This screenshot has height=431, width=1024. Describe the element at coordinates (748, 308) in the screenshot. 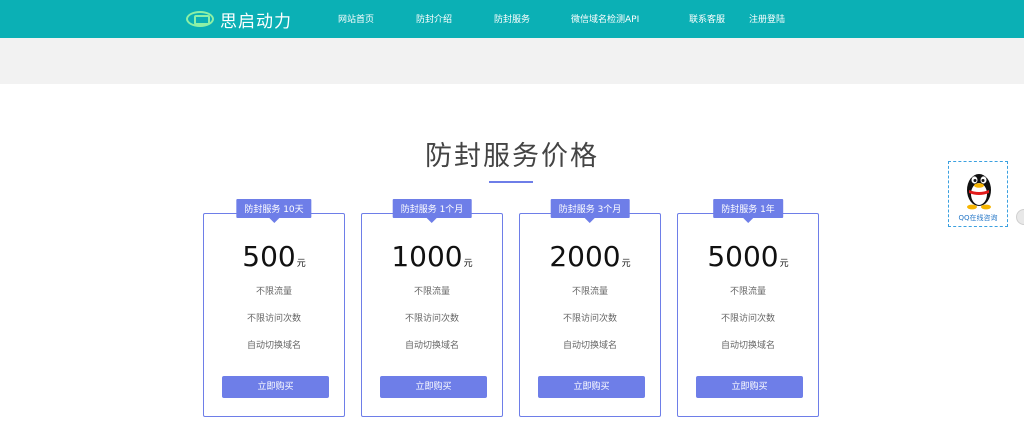

I see `pricing-card-1year: 防封服务 1年 5000元 不限流量 不限访问次数 自动切换域名 立即购买` at that location.